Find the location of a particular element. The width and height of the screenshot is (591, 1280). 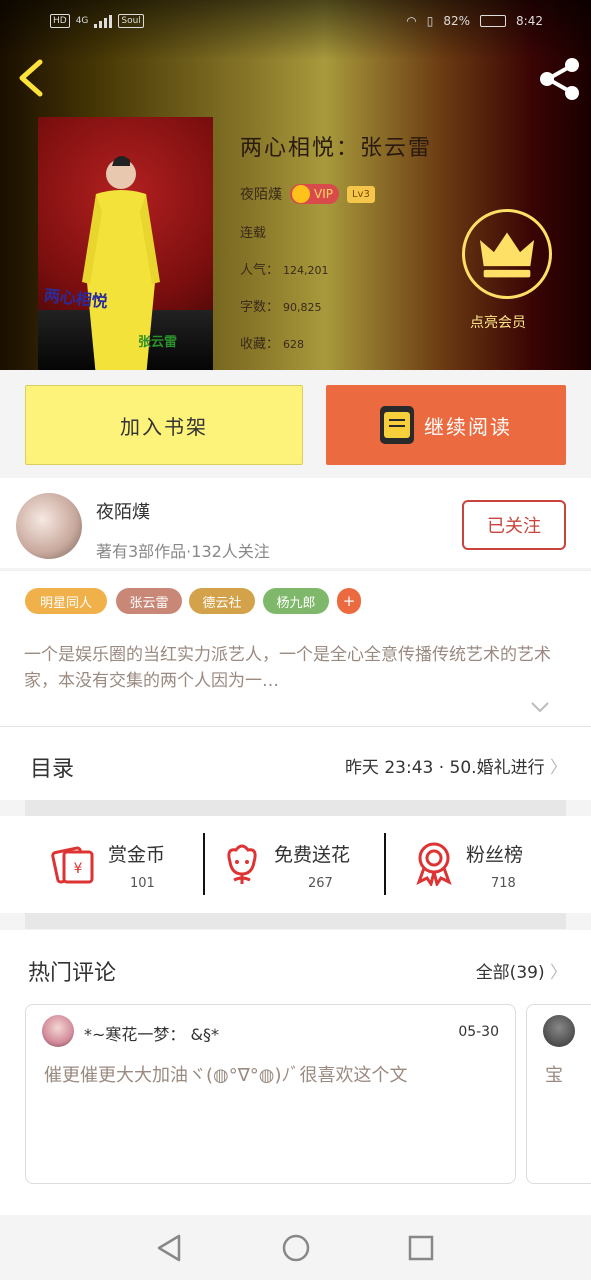

crown-icon is located at coordinates (301, 194).